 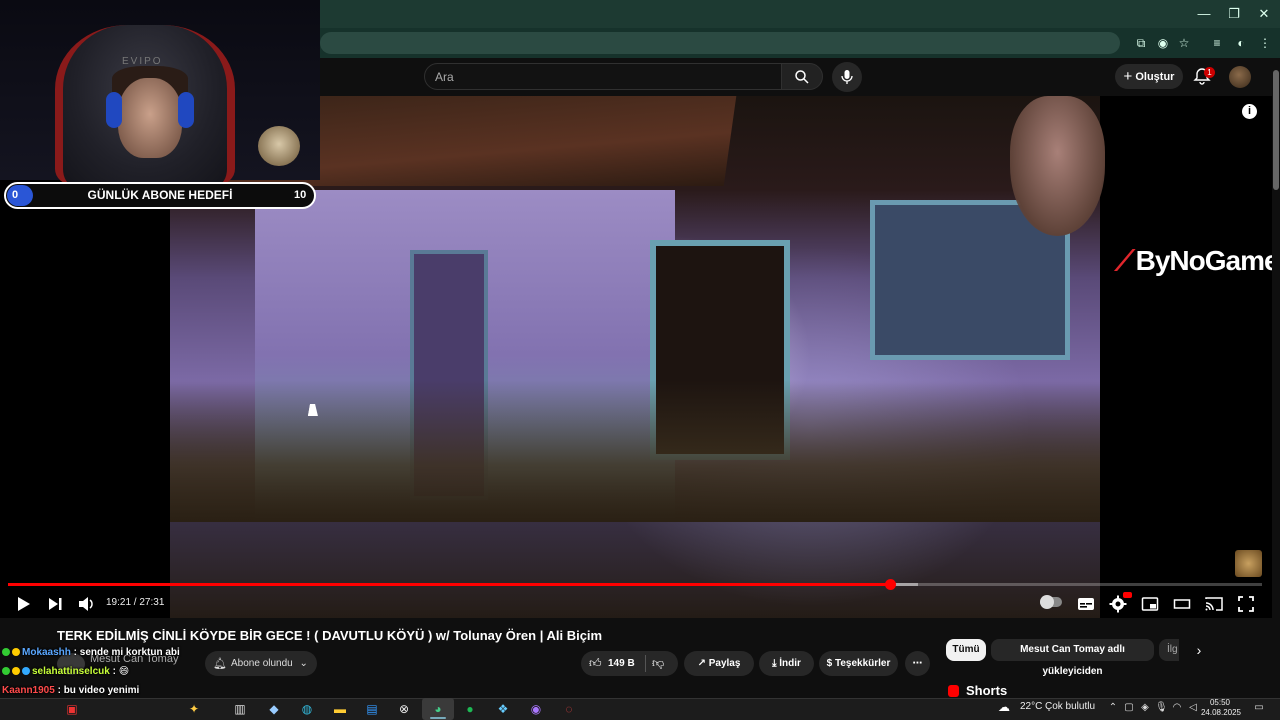 I want to click on microphone-tray-icon: 🎙︎, so click(x=1161, y=708).